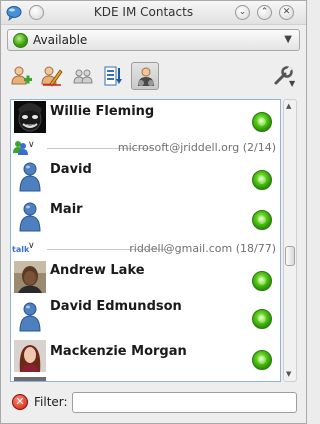  I want to click on presence-status-label: Available, so click(60, 40).